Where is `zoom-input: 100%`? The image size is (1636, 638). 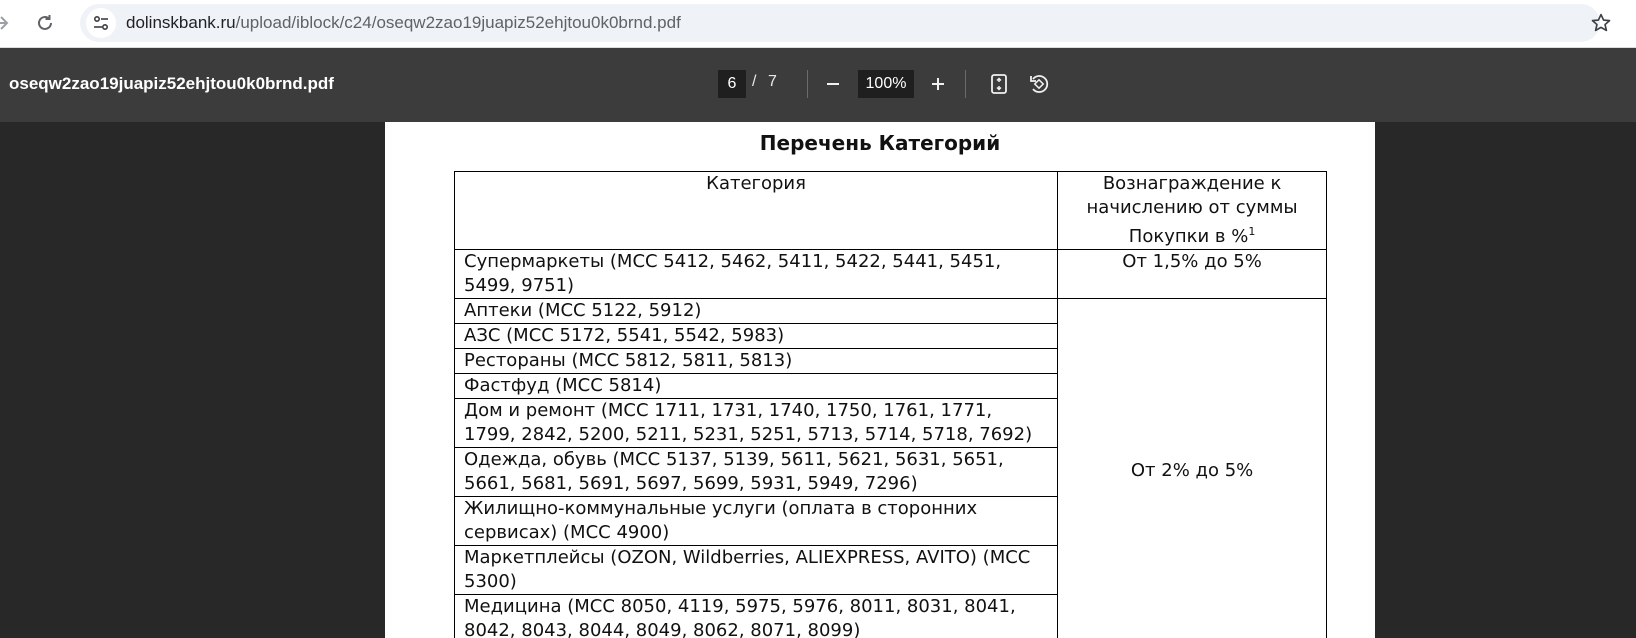 zoom-input: 100% is located at coordinates (886, 84).